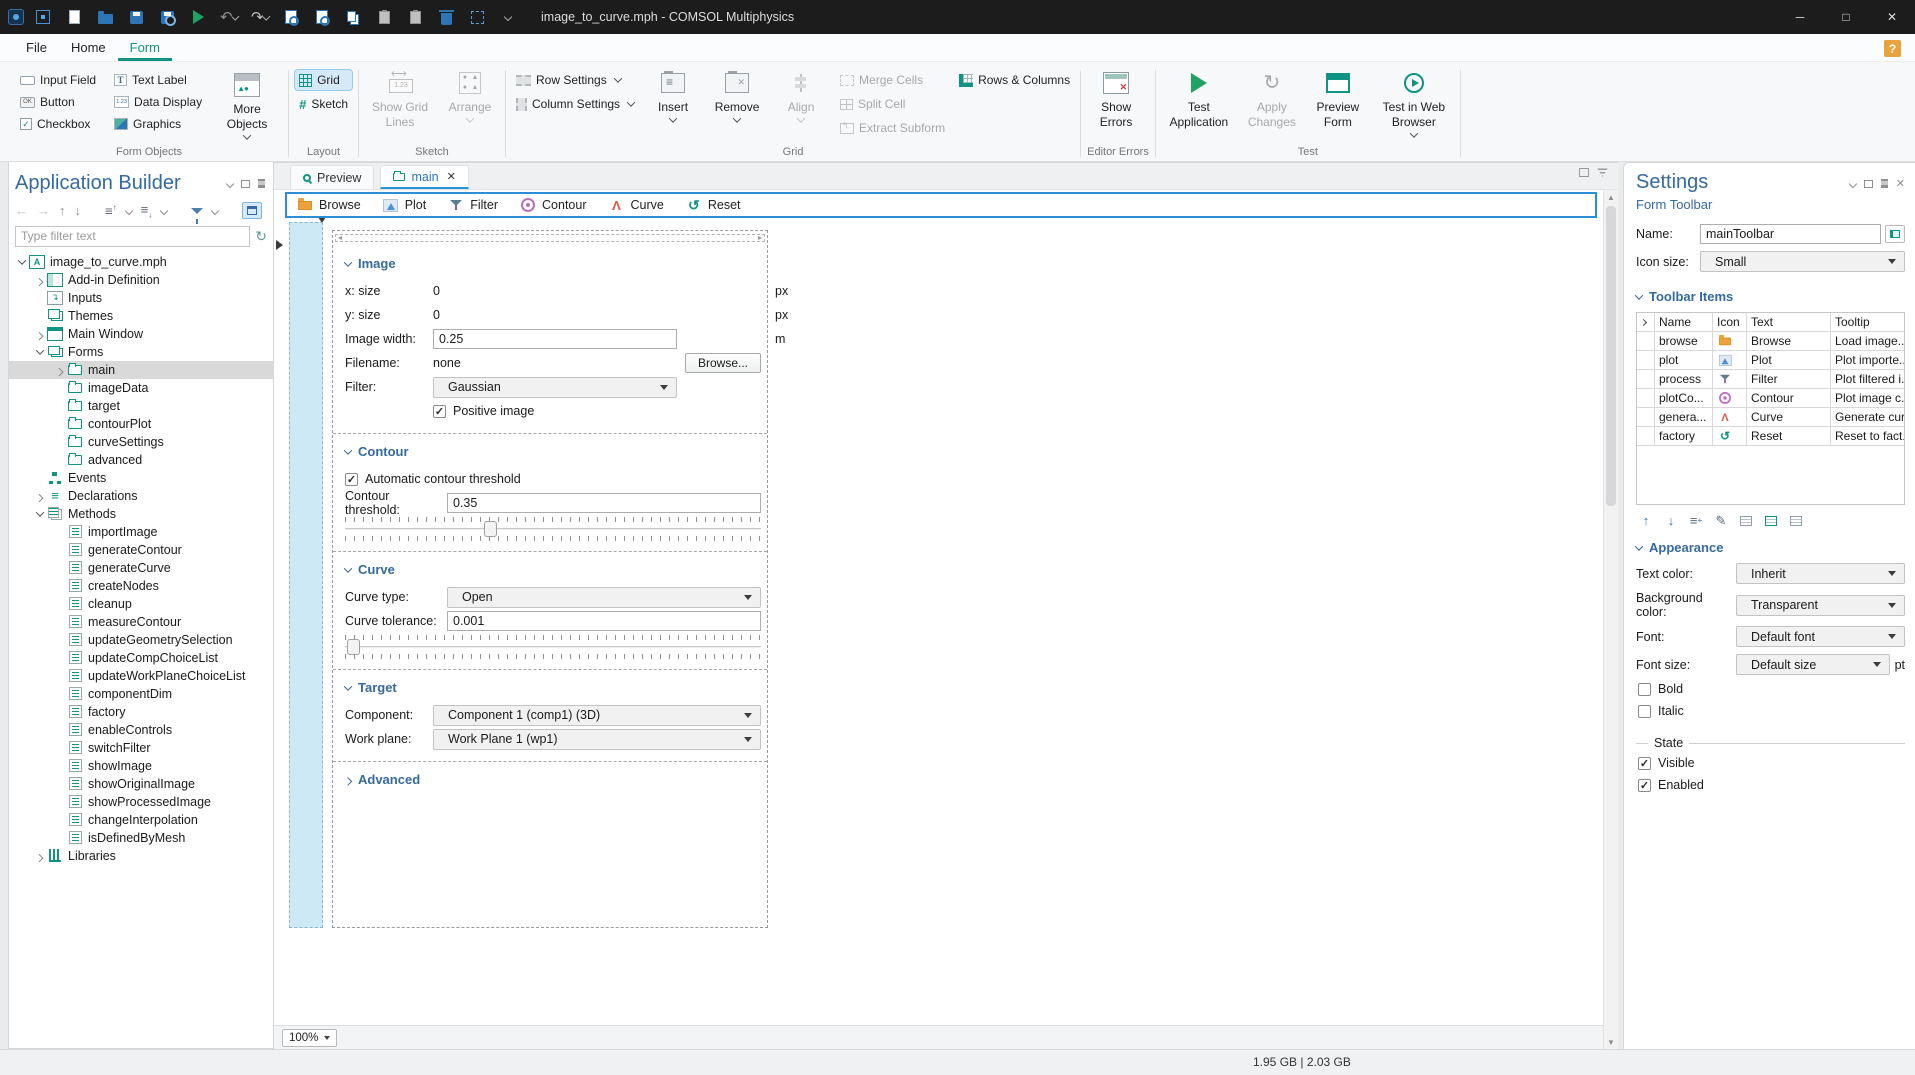 This screenshot has width=1915, height=1075. I want to click on button-object-button: OK Button, so click(58, 102).